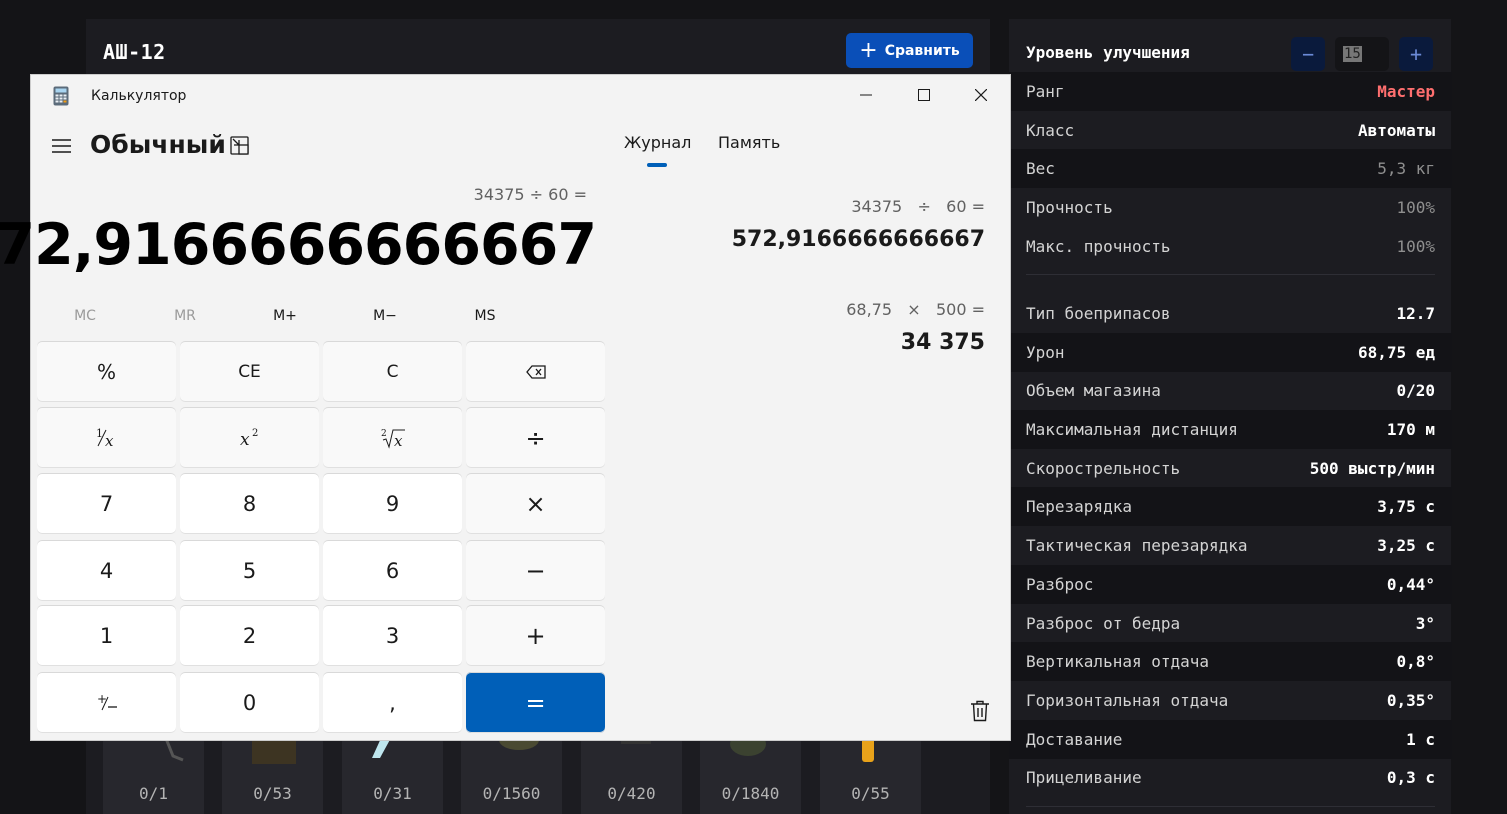 Image resolution: width=1507 pixels, height=814 pixels. Describe the element at coordinates (392, 570) in the screenshot. I see `digit-6-button: 6` at that location.